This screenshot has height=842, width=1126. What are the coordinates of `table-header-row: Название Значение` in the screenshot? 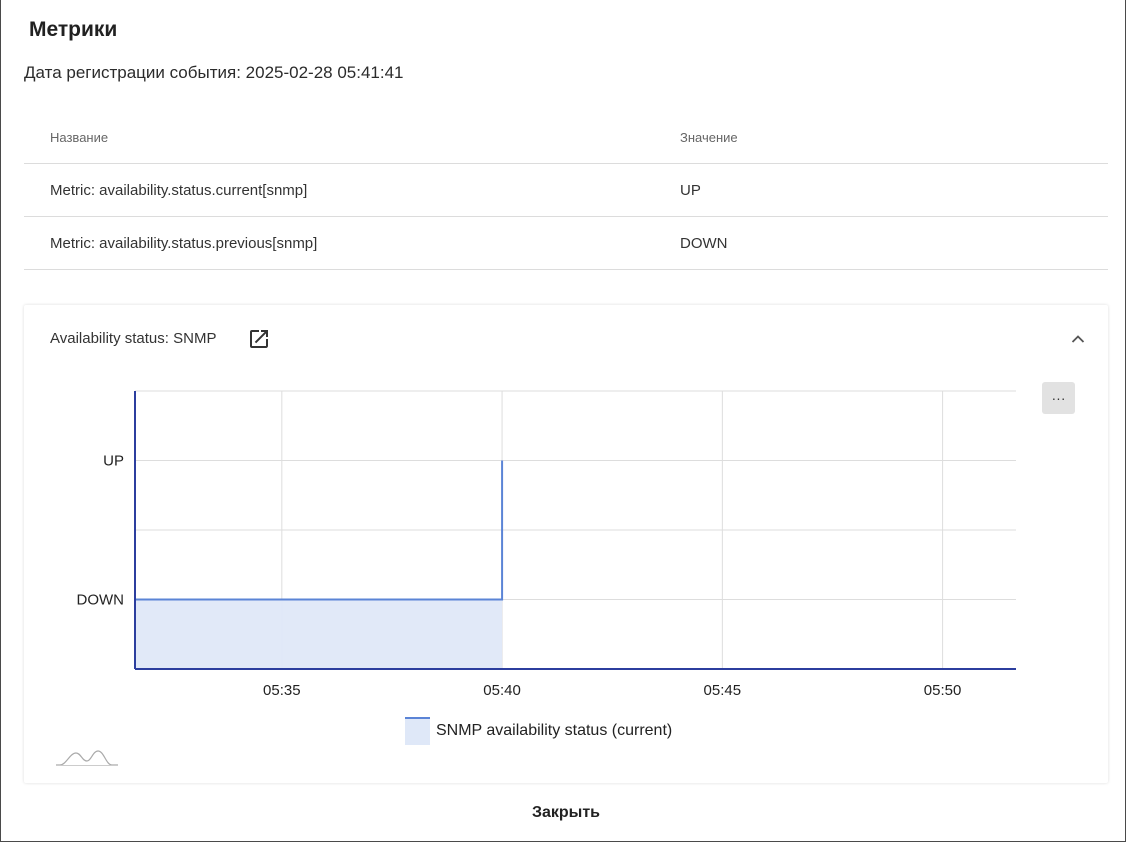 It's located at (566, 138).